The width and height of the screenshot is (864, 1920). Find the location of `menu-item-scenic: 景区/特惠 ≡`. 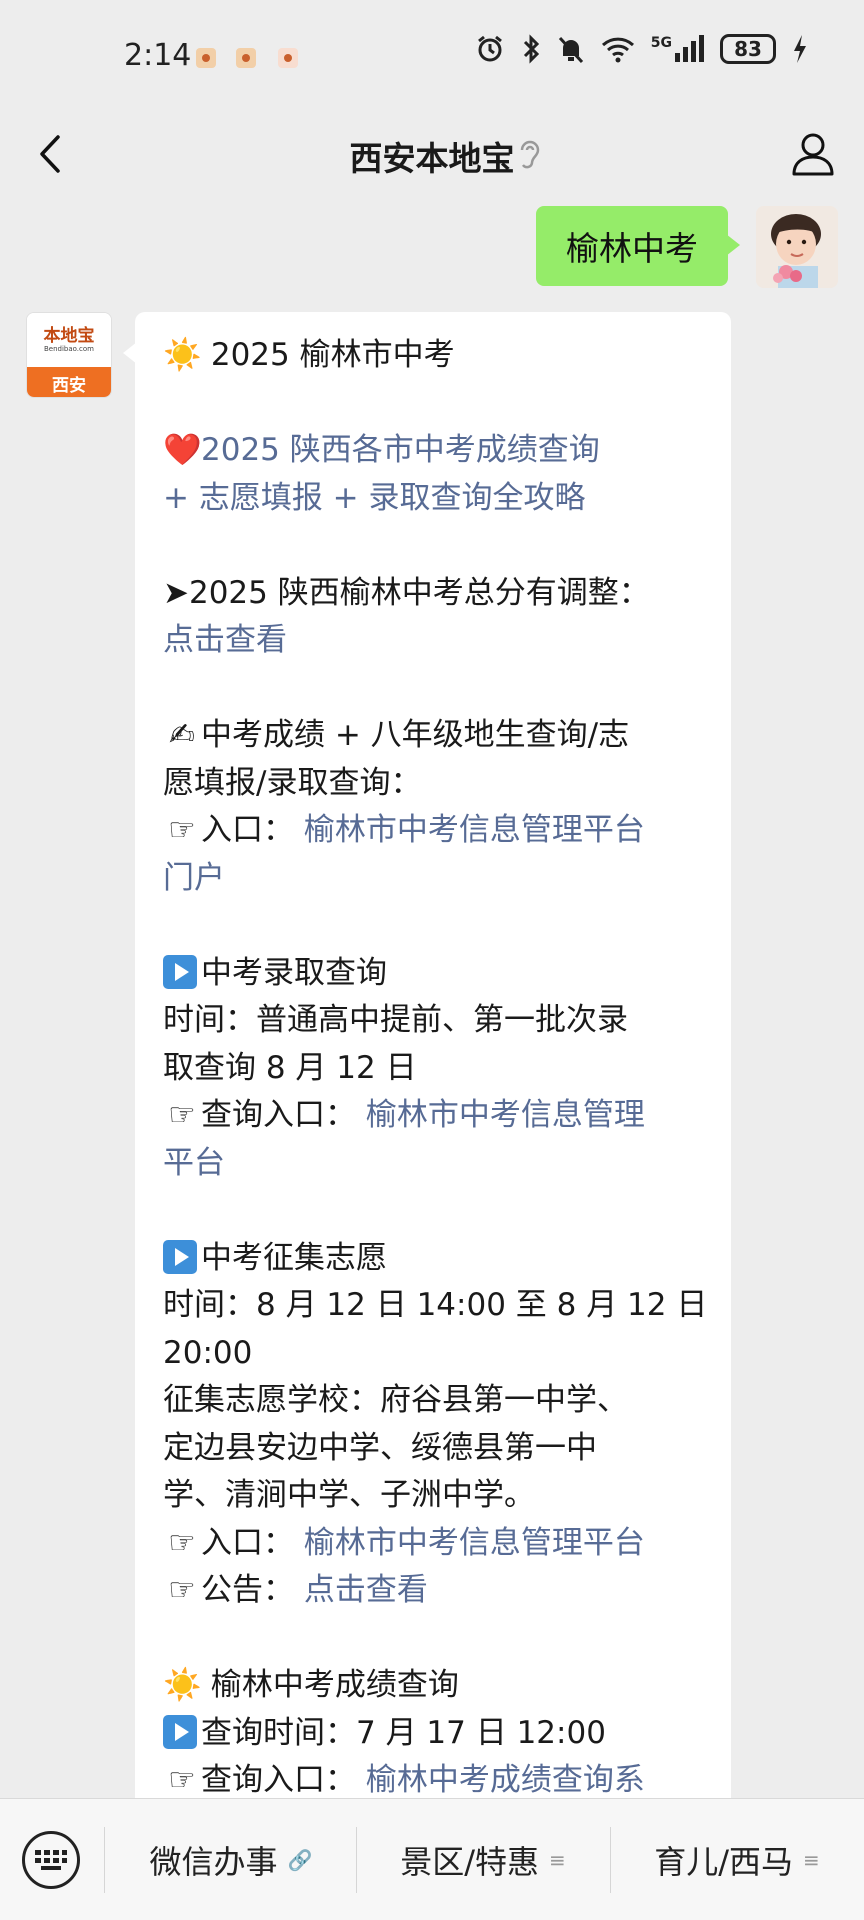

menu-item-scenic: 景区/特惠 ≡ is located at coordinates (483, 1860).